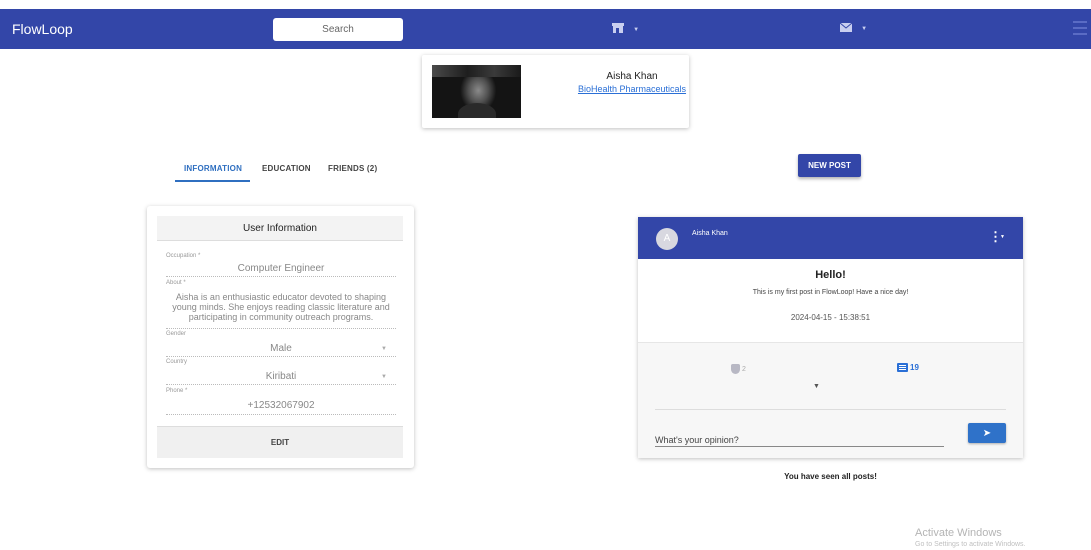  Describe the element at coordinates (799, 437) in the screenshot. I see `comment-input` at that location.